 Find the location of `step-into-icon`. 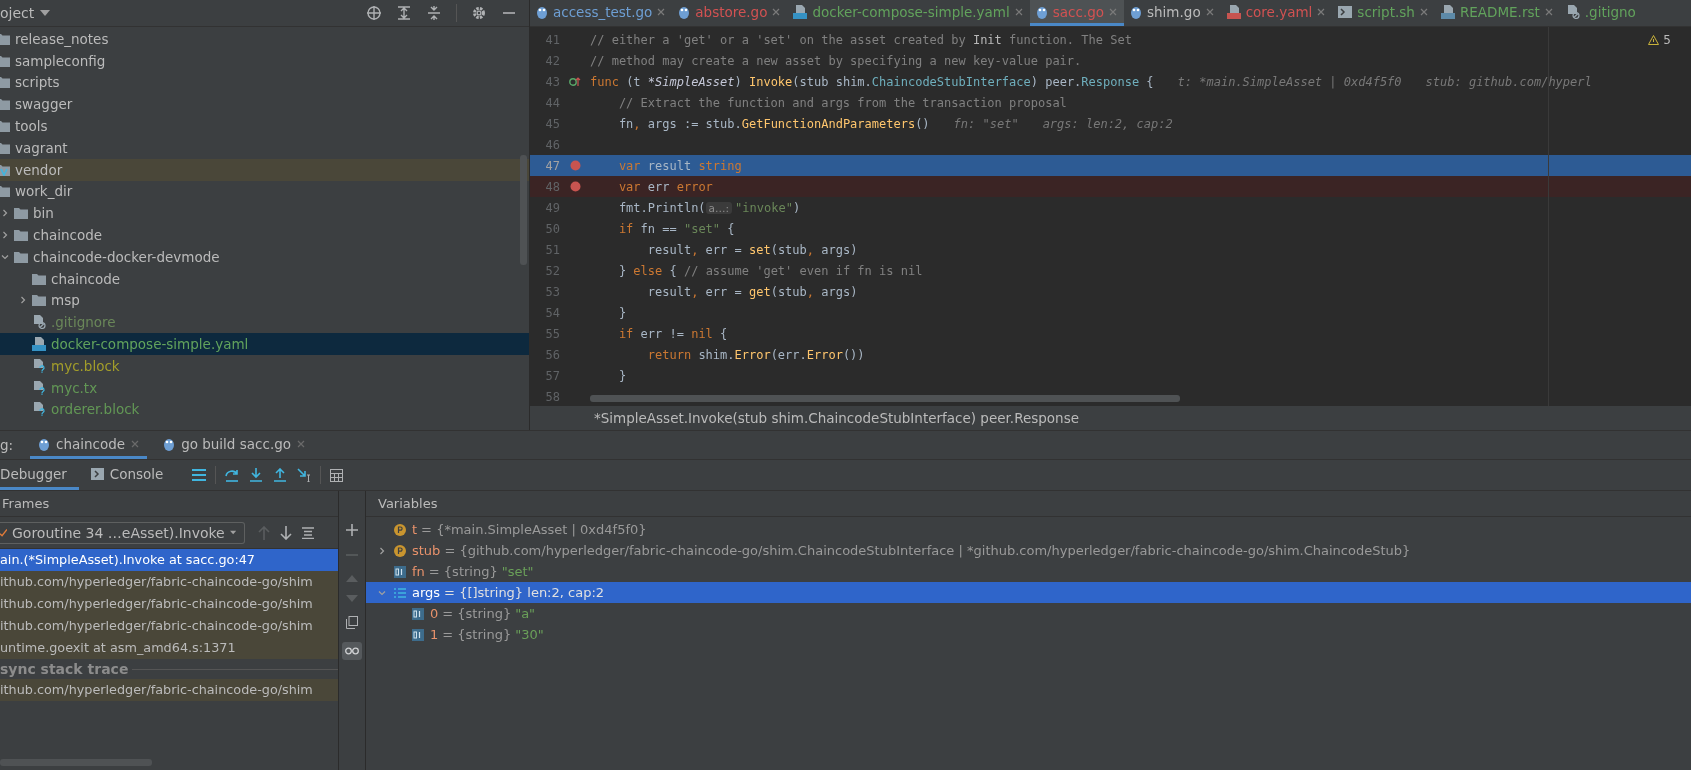

step-into-icon is located at coordinates (256, 475).